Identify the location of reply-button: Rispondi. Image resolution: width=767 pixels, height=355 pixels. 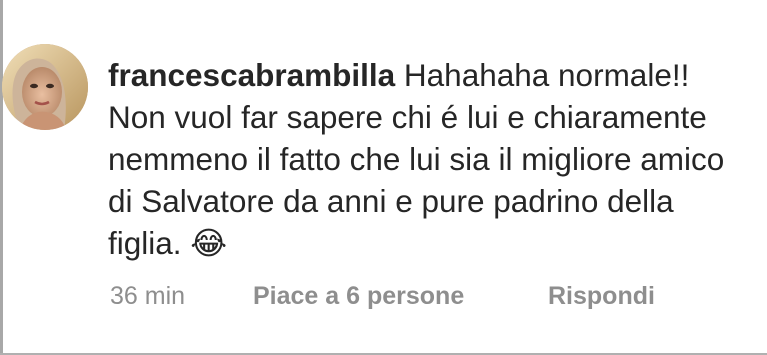
(601, 296).